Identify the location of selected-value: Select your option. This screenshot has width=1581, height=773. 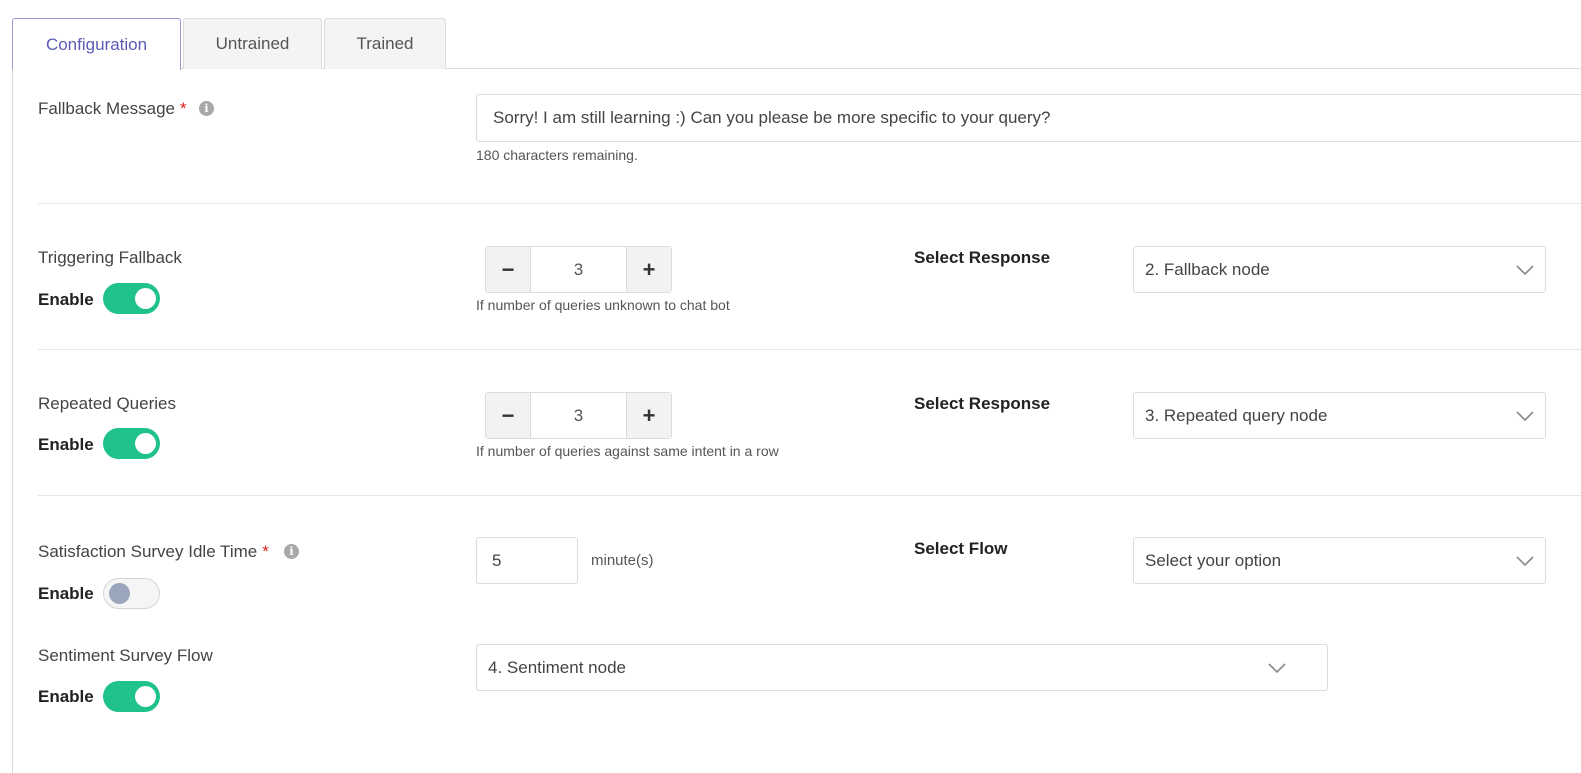
(1213, 560).